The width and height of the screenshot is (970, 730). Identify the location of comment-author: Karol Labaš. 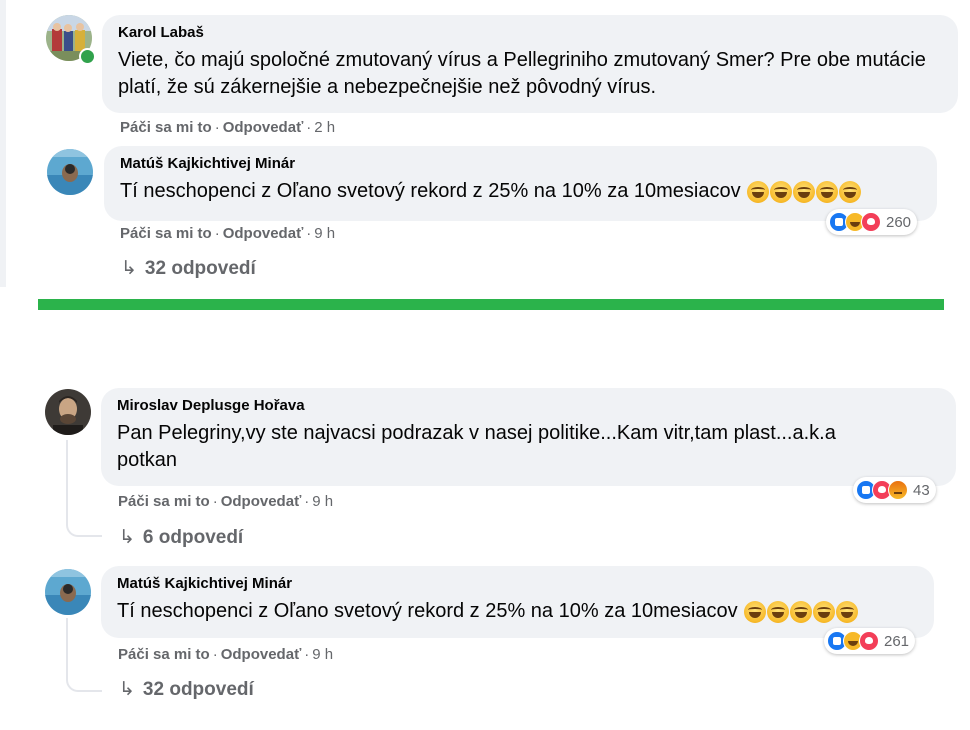
(531, 33).